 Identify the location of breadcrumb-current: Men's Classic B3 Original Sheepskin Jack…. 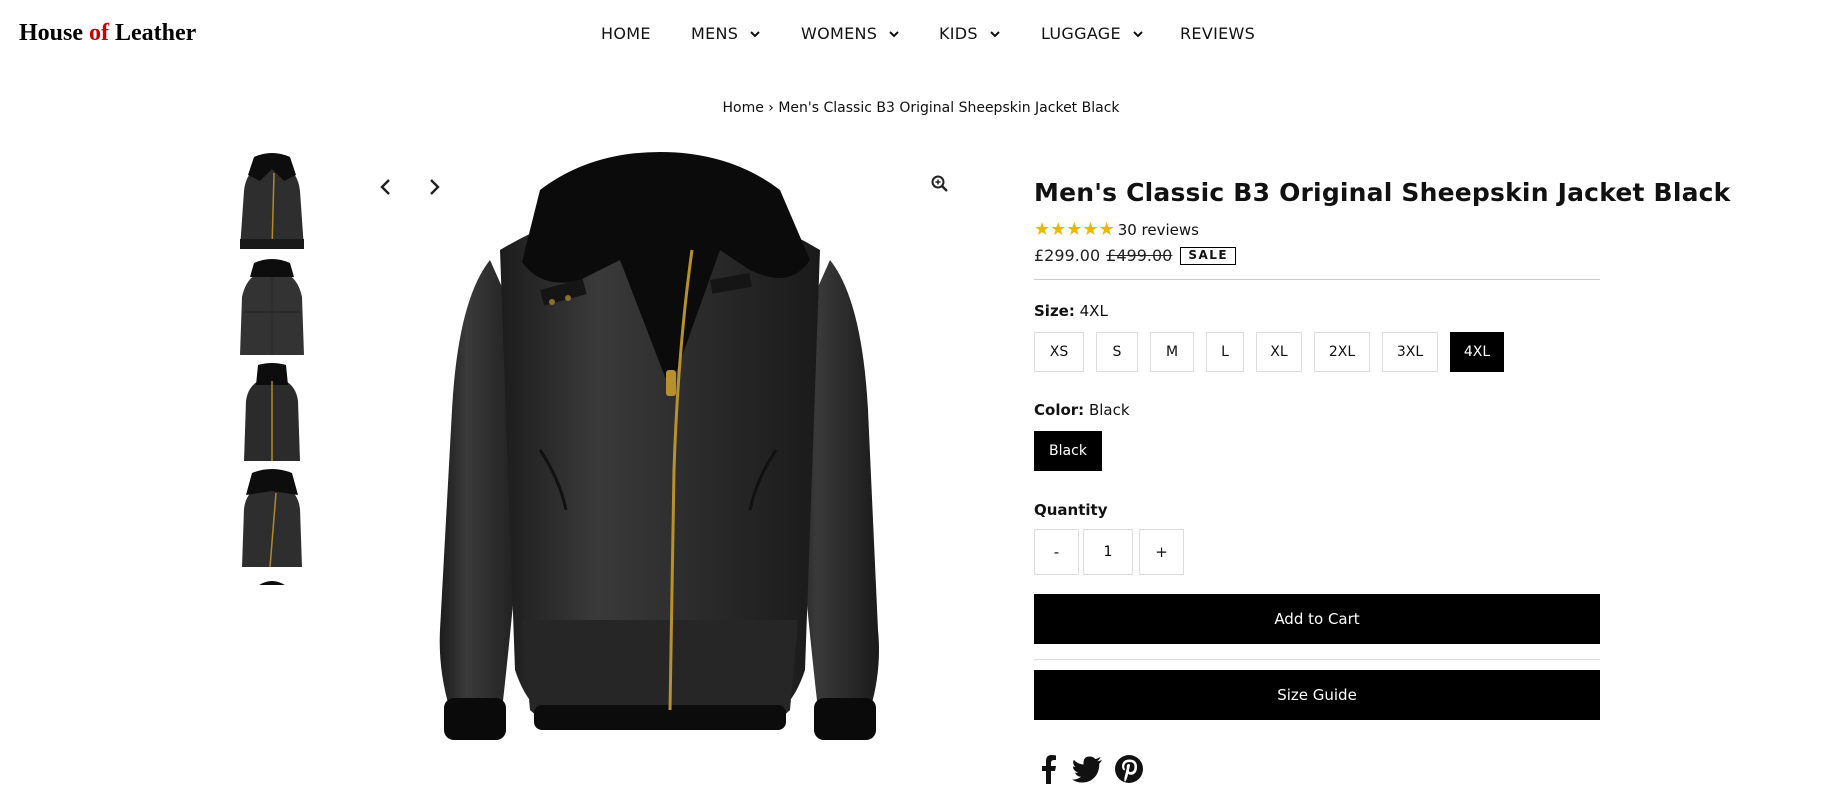
(949, 108).